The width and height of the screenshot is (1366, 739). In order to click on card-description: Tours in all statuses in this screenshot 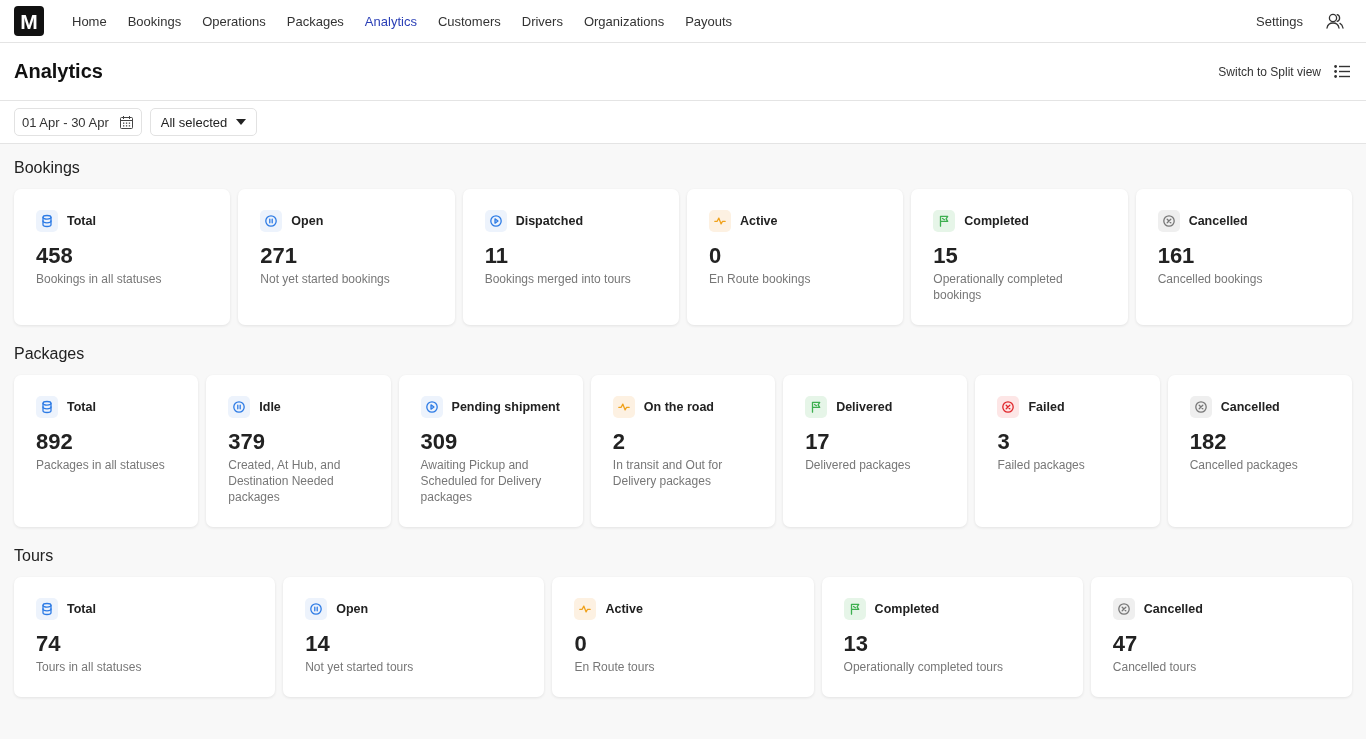, I will do `click(89, 667)`.